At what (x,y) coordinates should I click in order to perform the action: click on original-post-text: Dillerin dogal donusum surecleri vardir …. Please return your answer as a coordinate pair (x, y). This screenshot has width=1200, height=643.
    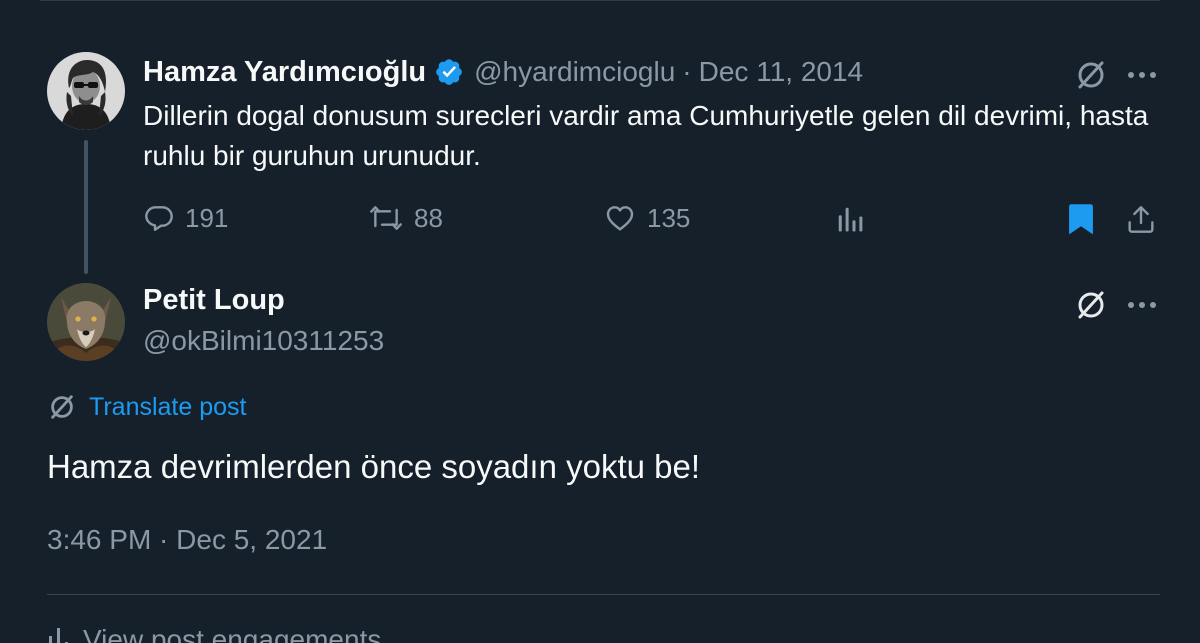
    Looking at the image, I should click on (646, 135).